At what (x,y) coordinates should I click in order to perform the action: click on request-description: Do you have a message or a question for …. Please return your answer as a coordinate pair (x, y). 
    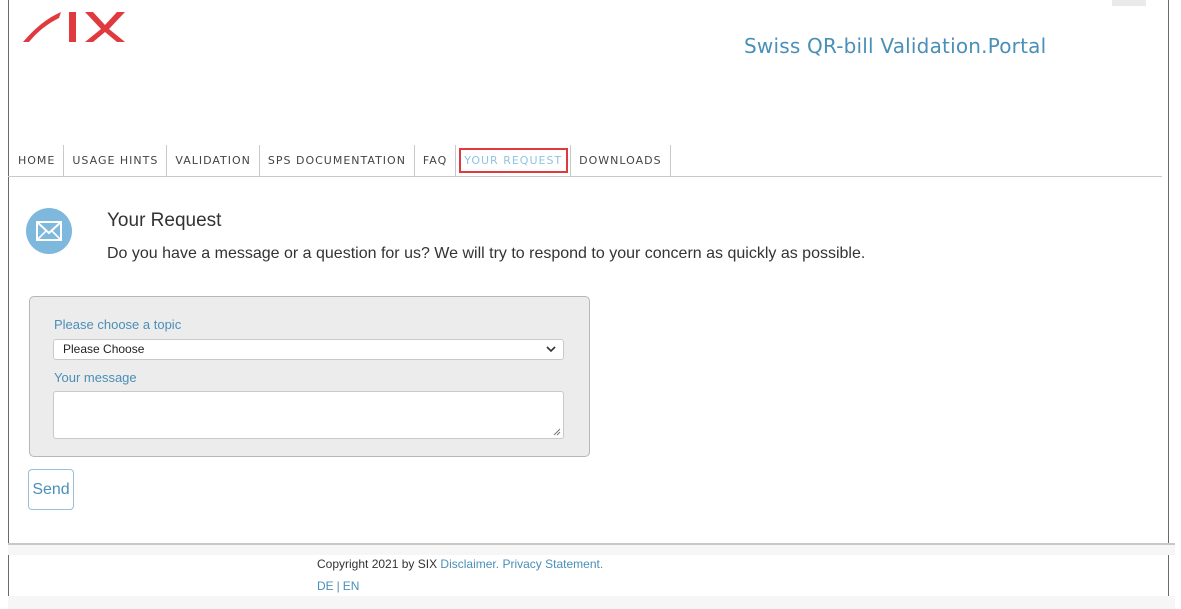
    Looking at the image, I should click on (486, 253).